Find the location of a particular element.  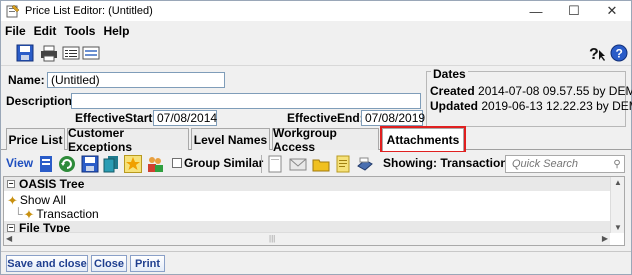

active-tab-highlight is located at coordinates (423, 139).